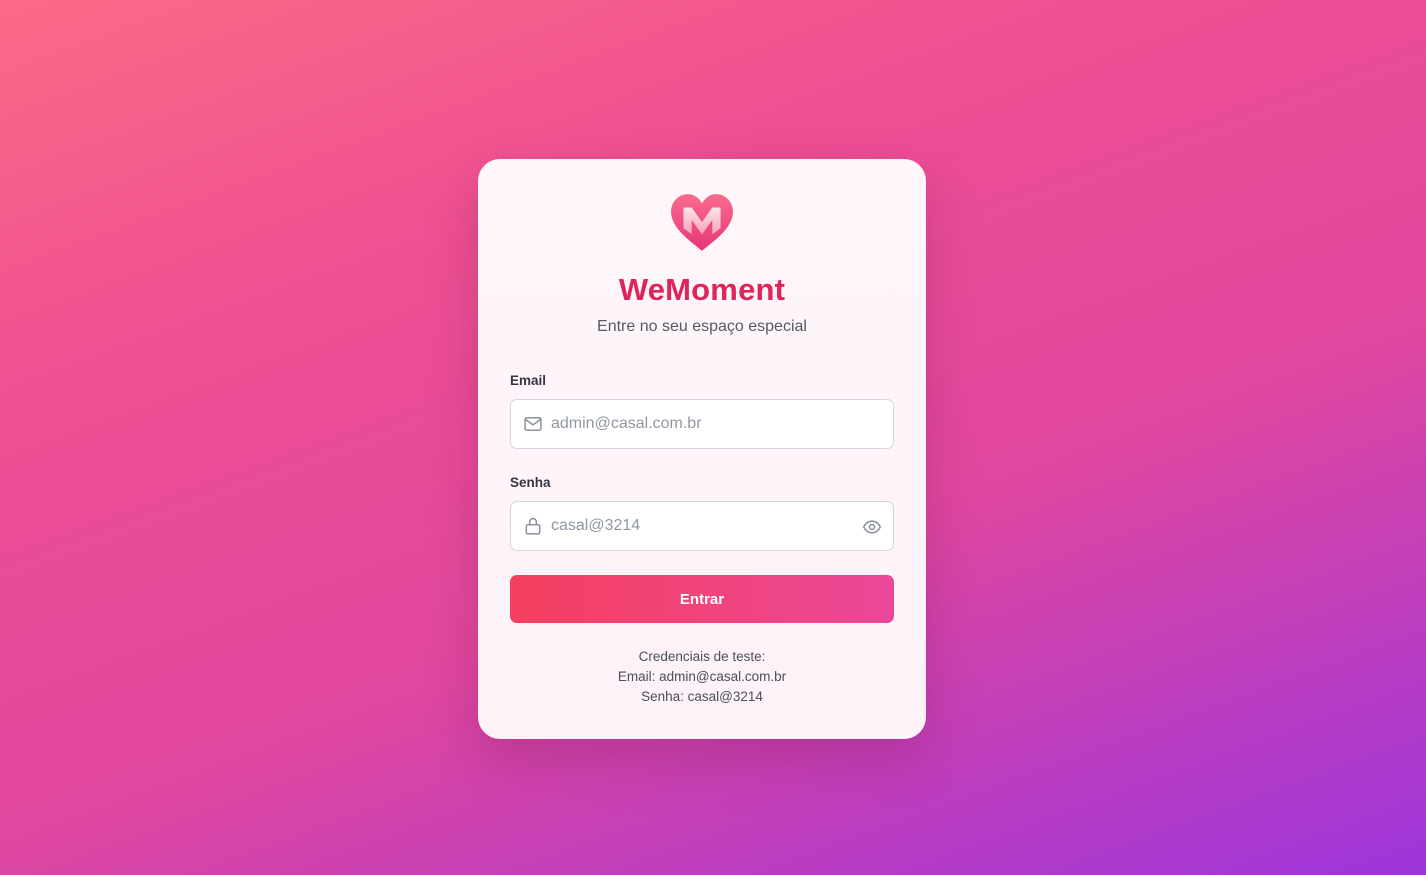  Describe the element at coordinates (528, 380) in the screenshot. I see `email-label: Email` at that location.